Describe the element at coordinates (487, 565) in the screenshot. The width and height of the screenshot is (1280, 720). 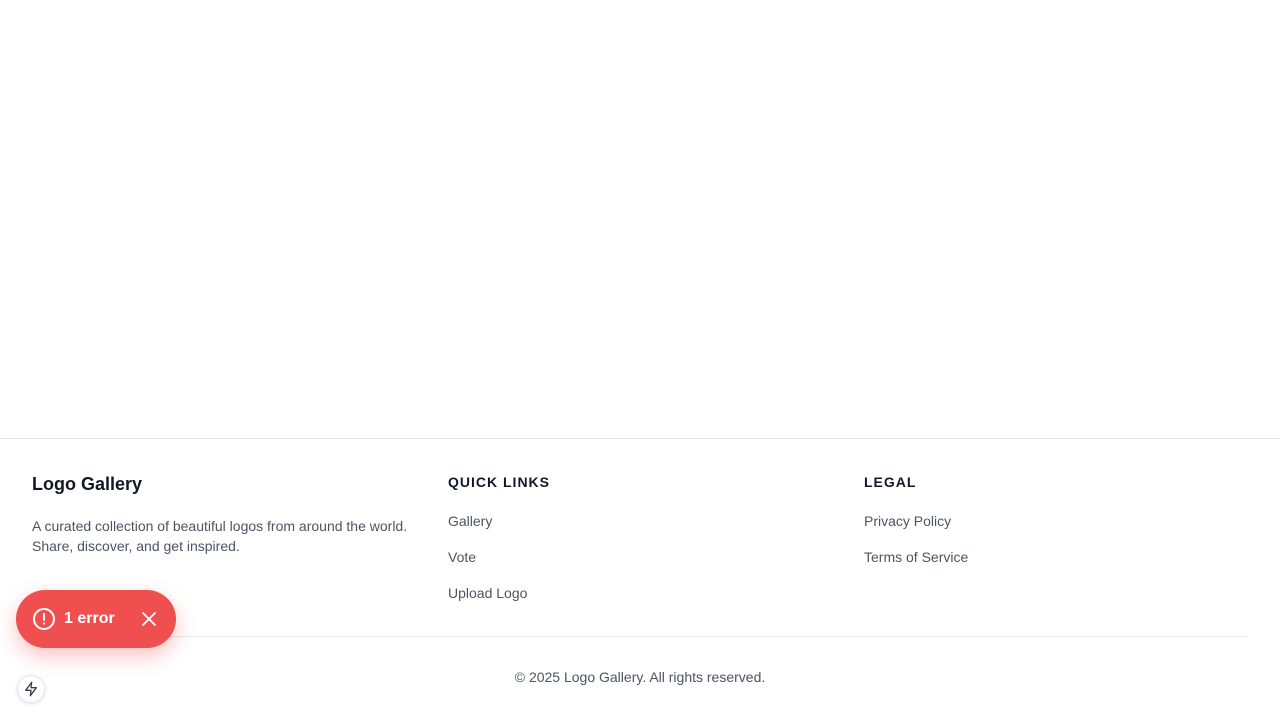
I see `quick-links-list: Gallery Vote Upload Logo` at that location.